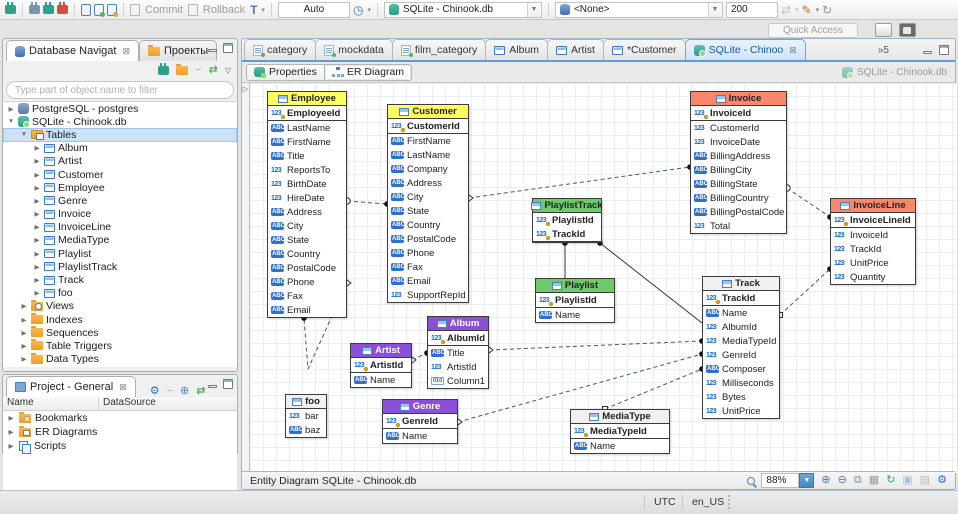 Image resolution: width=958 pixels, height=514 pixels. Describe the element at coordinates (368, 72) in the screenshot. I see `tab-er-diagram: ER Diagram` at that location.